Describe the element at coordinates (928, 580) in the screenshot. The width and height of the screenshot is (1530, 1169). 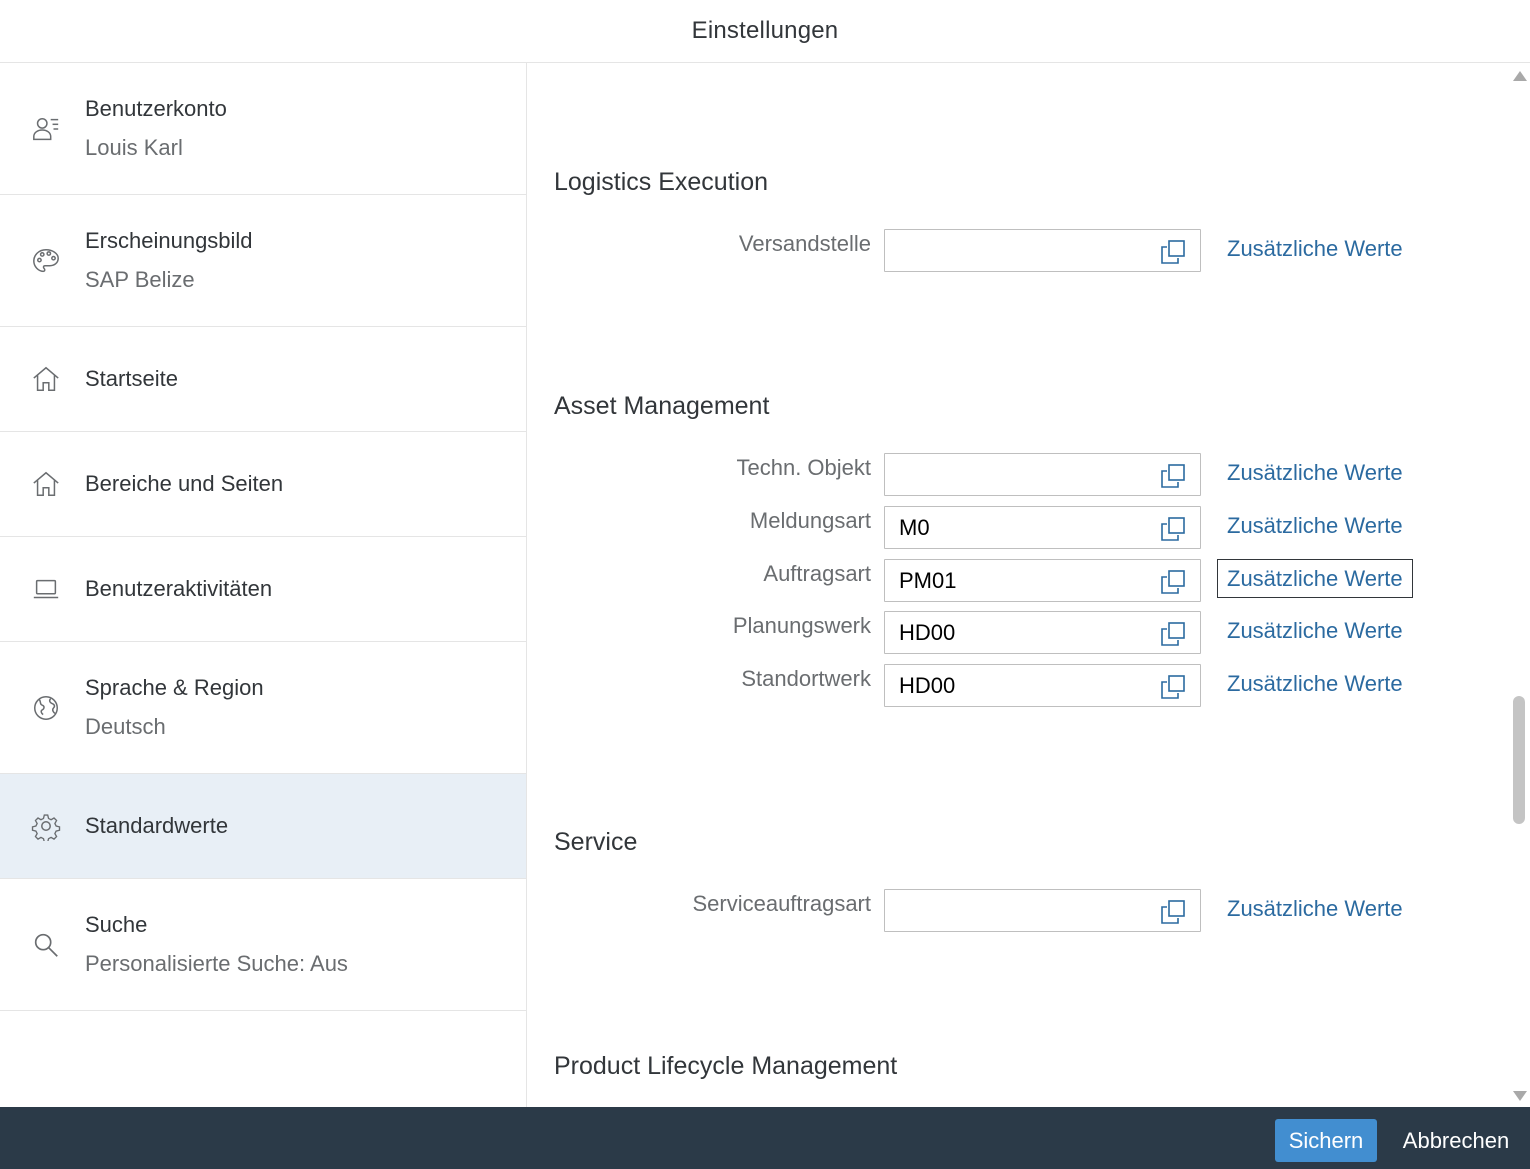
I see `field-value: PM01` at that location.